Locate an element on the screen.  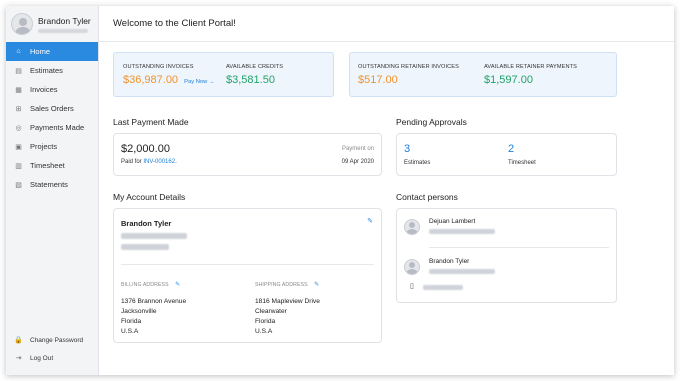
logout-icon: ⇥ is located at coordinates (18, 358).